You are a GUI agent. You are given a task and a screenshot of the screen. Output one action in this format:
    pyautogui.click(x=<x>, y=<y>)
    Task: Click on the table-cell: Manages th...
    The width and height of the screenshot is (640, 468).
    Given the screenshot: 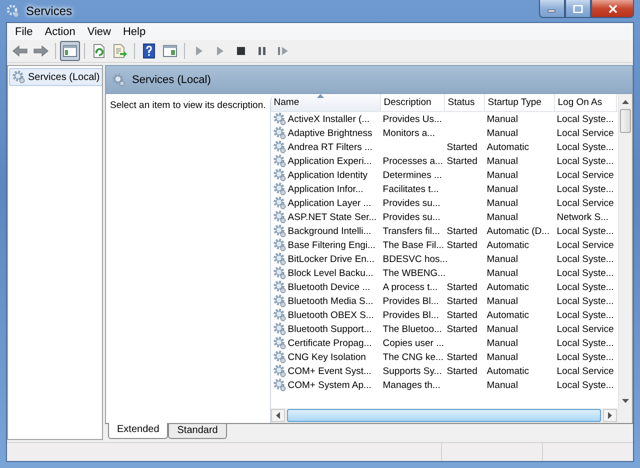 What is the action you would take?
    pyautogui.click(x=411, y=385)
    